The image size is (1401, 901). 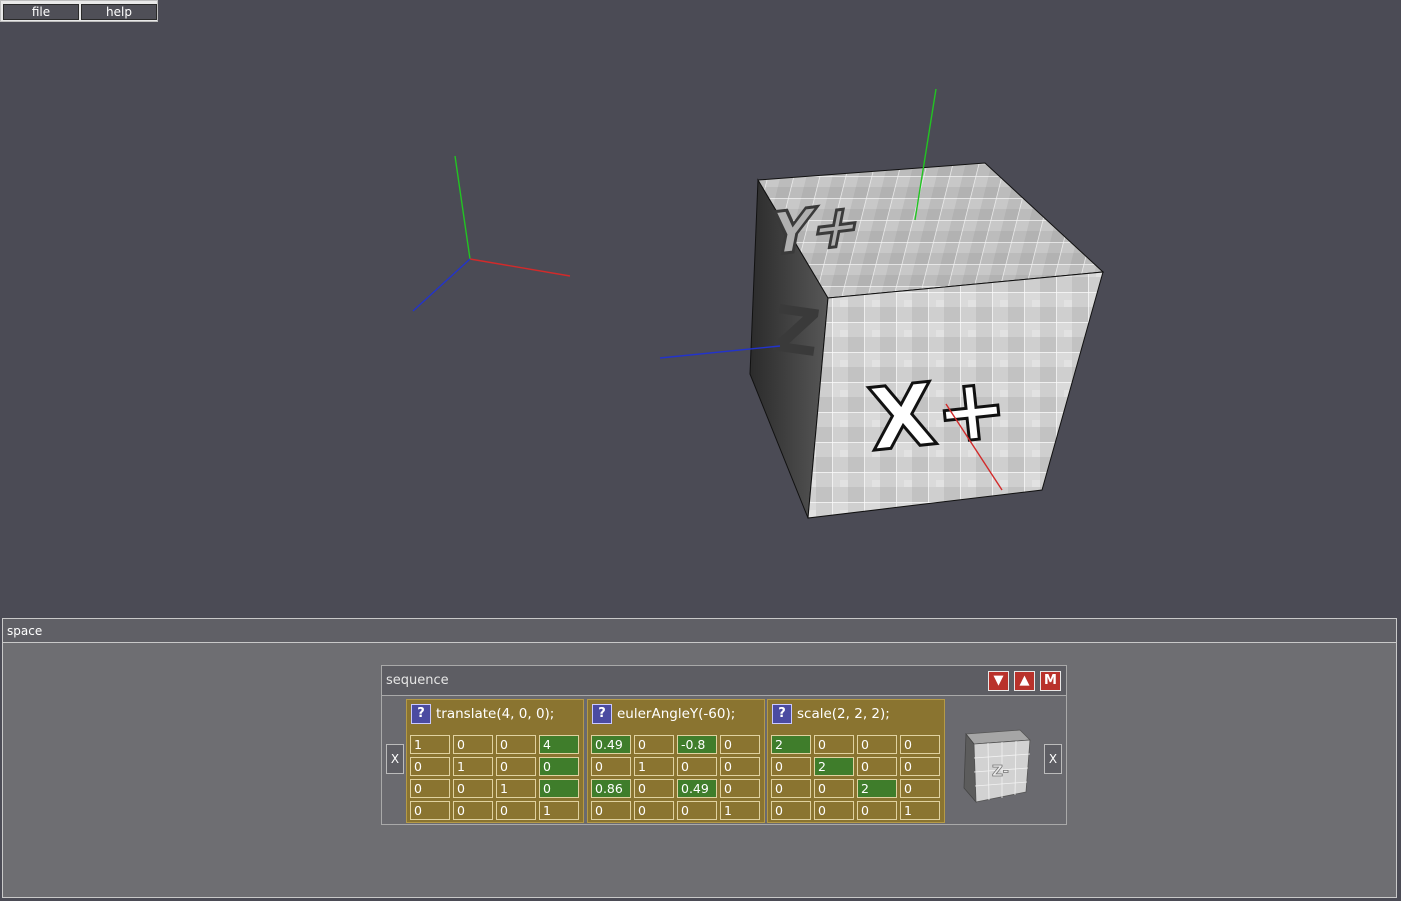 What do you see at coordinates (491, 233) in the screenshot?
I see `world-axes` at bounding box center [491, 233].